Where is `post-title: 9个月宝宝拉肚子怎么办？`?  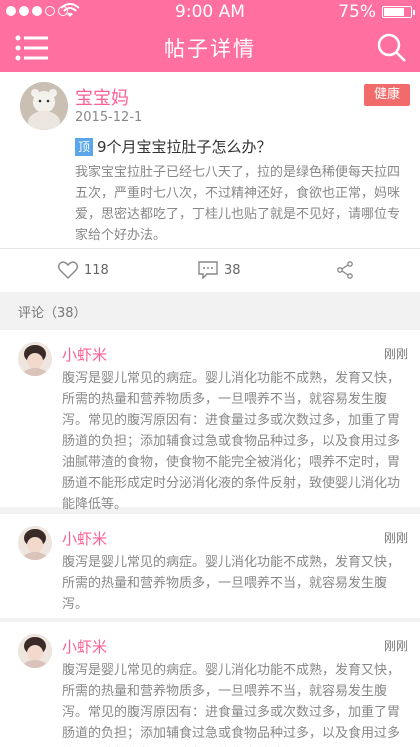 post-title: 9个月宝宝拉肚子怎么办？ is located at coordinates (184, 147).